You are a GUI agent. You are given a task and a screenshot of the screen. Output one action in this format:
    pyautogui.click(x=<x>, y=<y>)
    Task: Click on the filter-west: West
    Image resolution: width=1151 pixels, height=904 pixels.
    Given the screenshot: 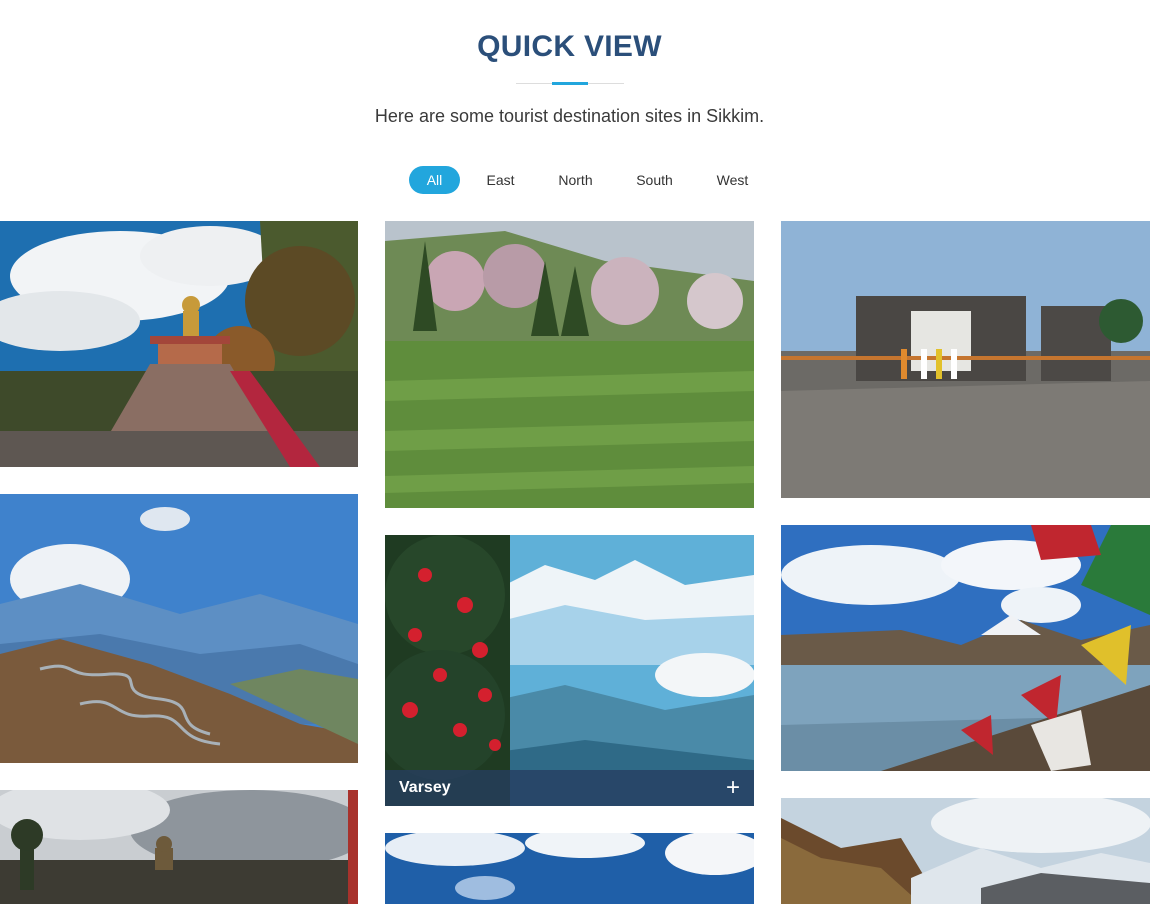 What is the action you would take?
    pyautogui.click(x=732, y=180)
    